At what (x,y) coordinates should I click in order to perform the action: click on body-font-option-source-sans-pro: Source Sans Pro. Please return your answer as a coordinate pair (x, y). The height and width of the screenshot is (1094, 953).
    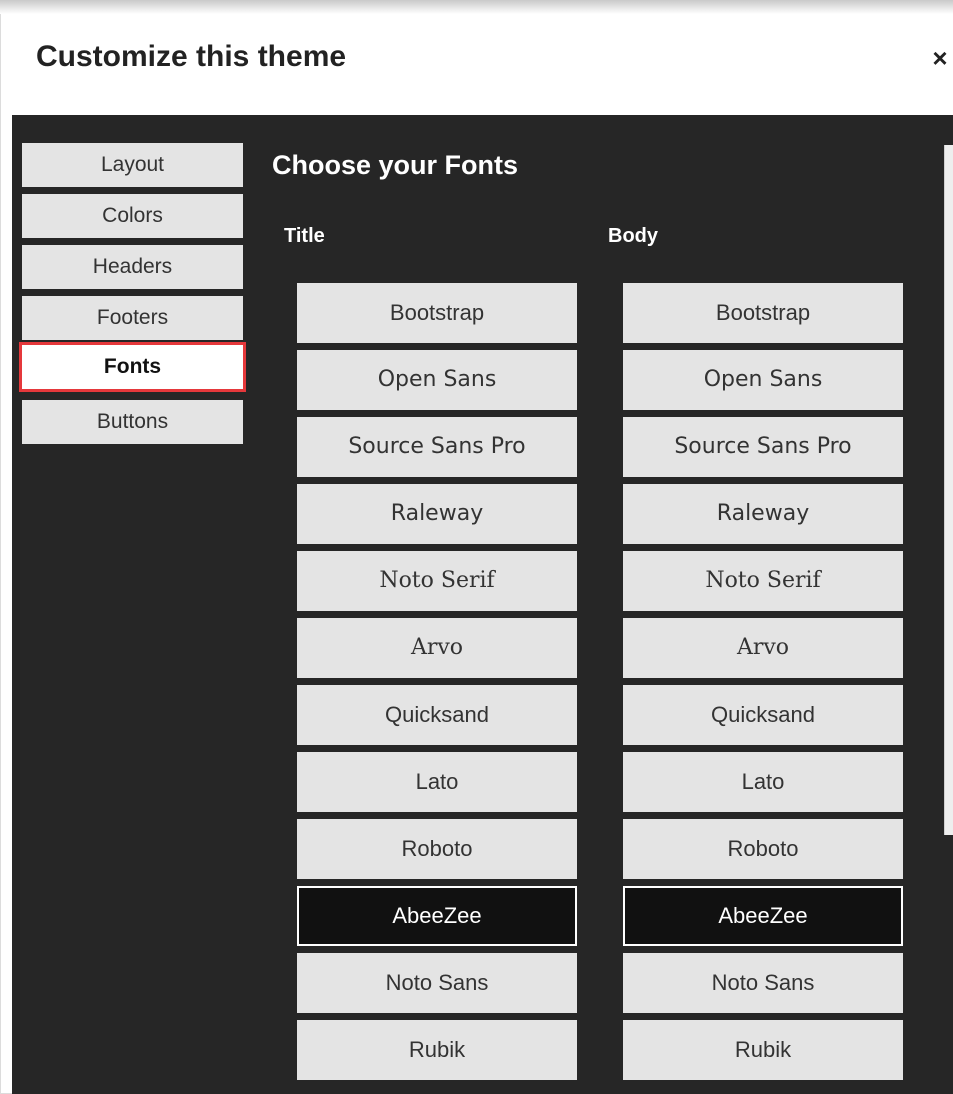
    Looking at the image, I should click on (763, 447).